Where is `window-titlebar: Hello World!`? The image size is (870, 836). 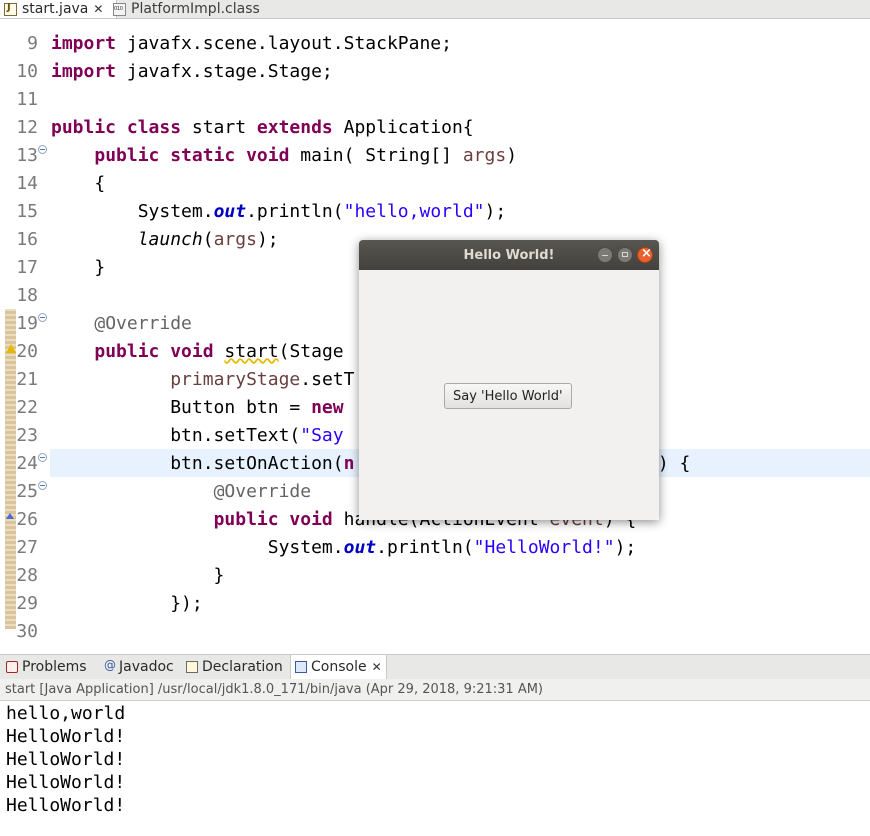
window-titlebar: Hello World! is located at coordinates (509, 255).